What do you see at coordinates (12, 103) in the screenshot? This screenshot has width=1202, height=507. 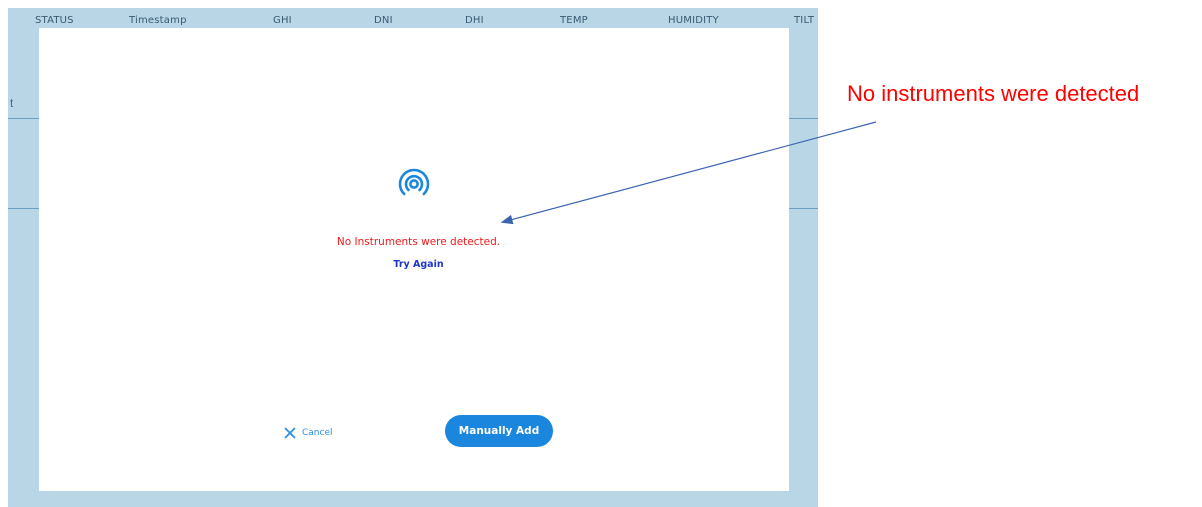 I see `row-text-fragment: t` at bounding box center [12, 103].